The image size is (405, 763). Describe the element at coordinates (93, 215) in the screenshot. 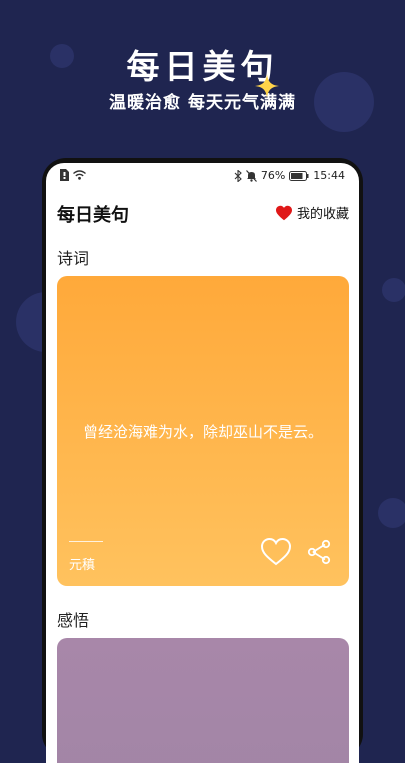

I see `app-title: 每日美句` at that location.